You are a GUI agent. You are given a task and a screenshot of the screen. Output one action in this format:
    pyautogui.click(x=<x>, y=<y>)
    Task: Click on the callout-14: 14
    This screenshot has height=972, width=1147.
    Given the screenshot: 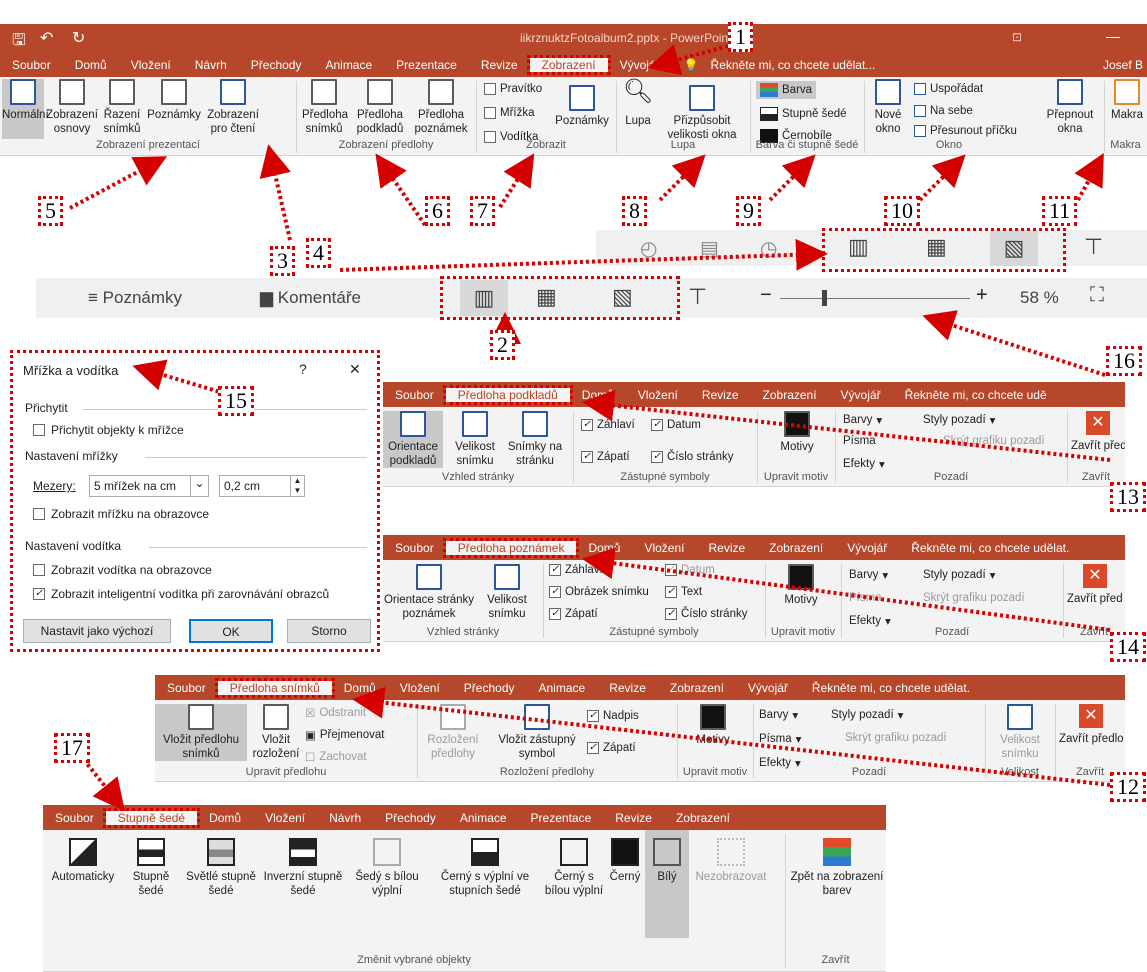 What is the action you would take?
    pyautogui.click(x=1128, y=647)
    